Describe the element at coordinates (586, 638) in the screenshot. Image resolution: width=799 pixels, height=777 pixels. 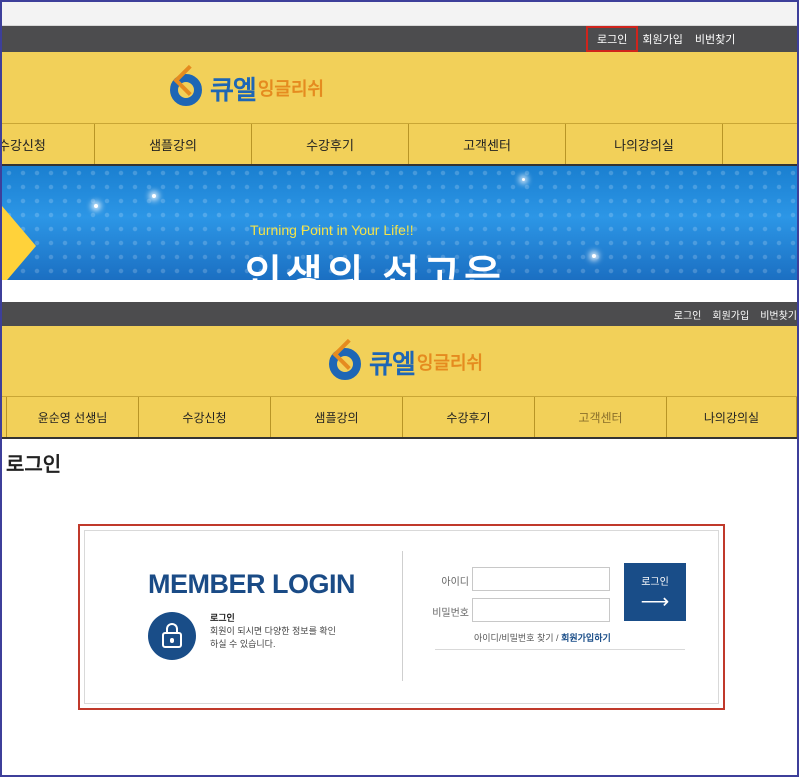
I see `join-link: 회원가입하기` at that location.